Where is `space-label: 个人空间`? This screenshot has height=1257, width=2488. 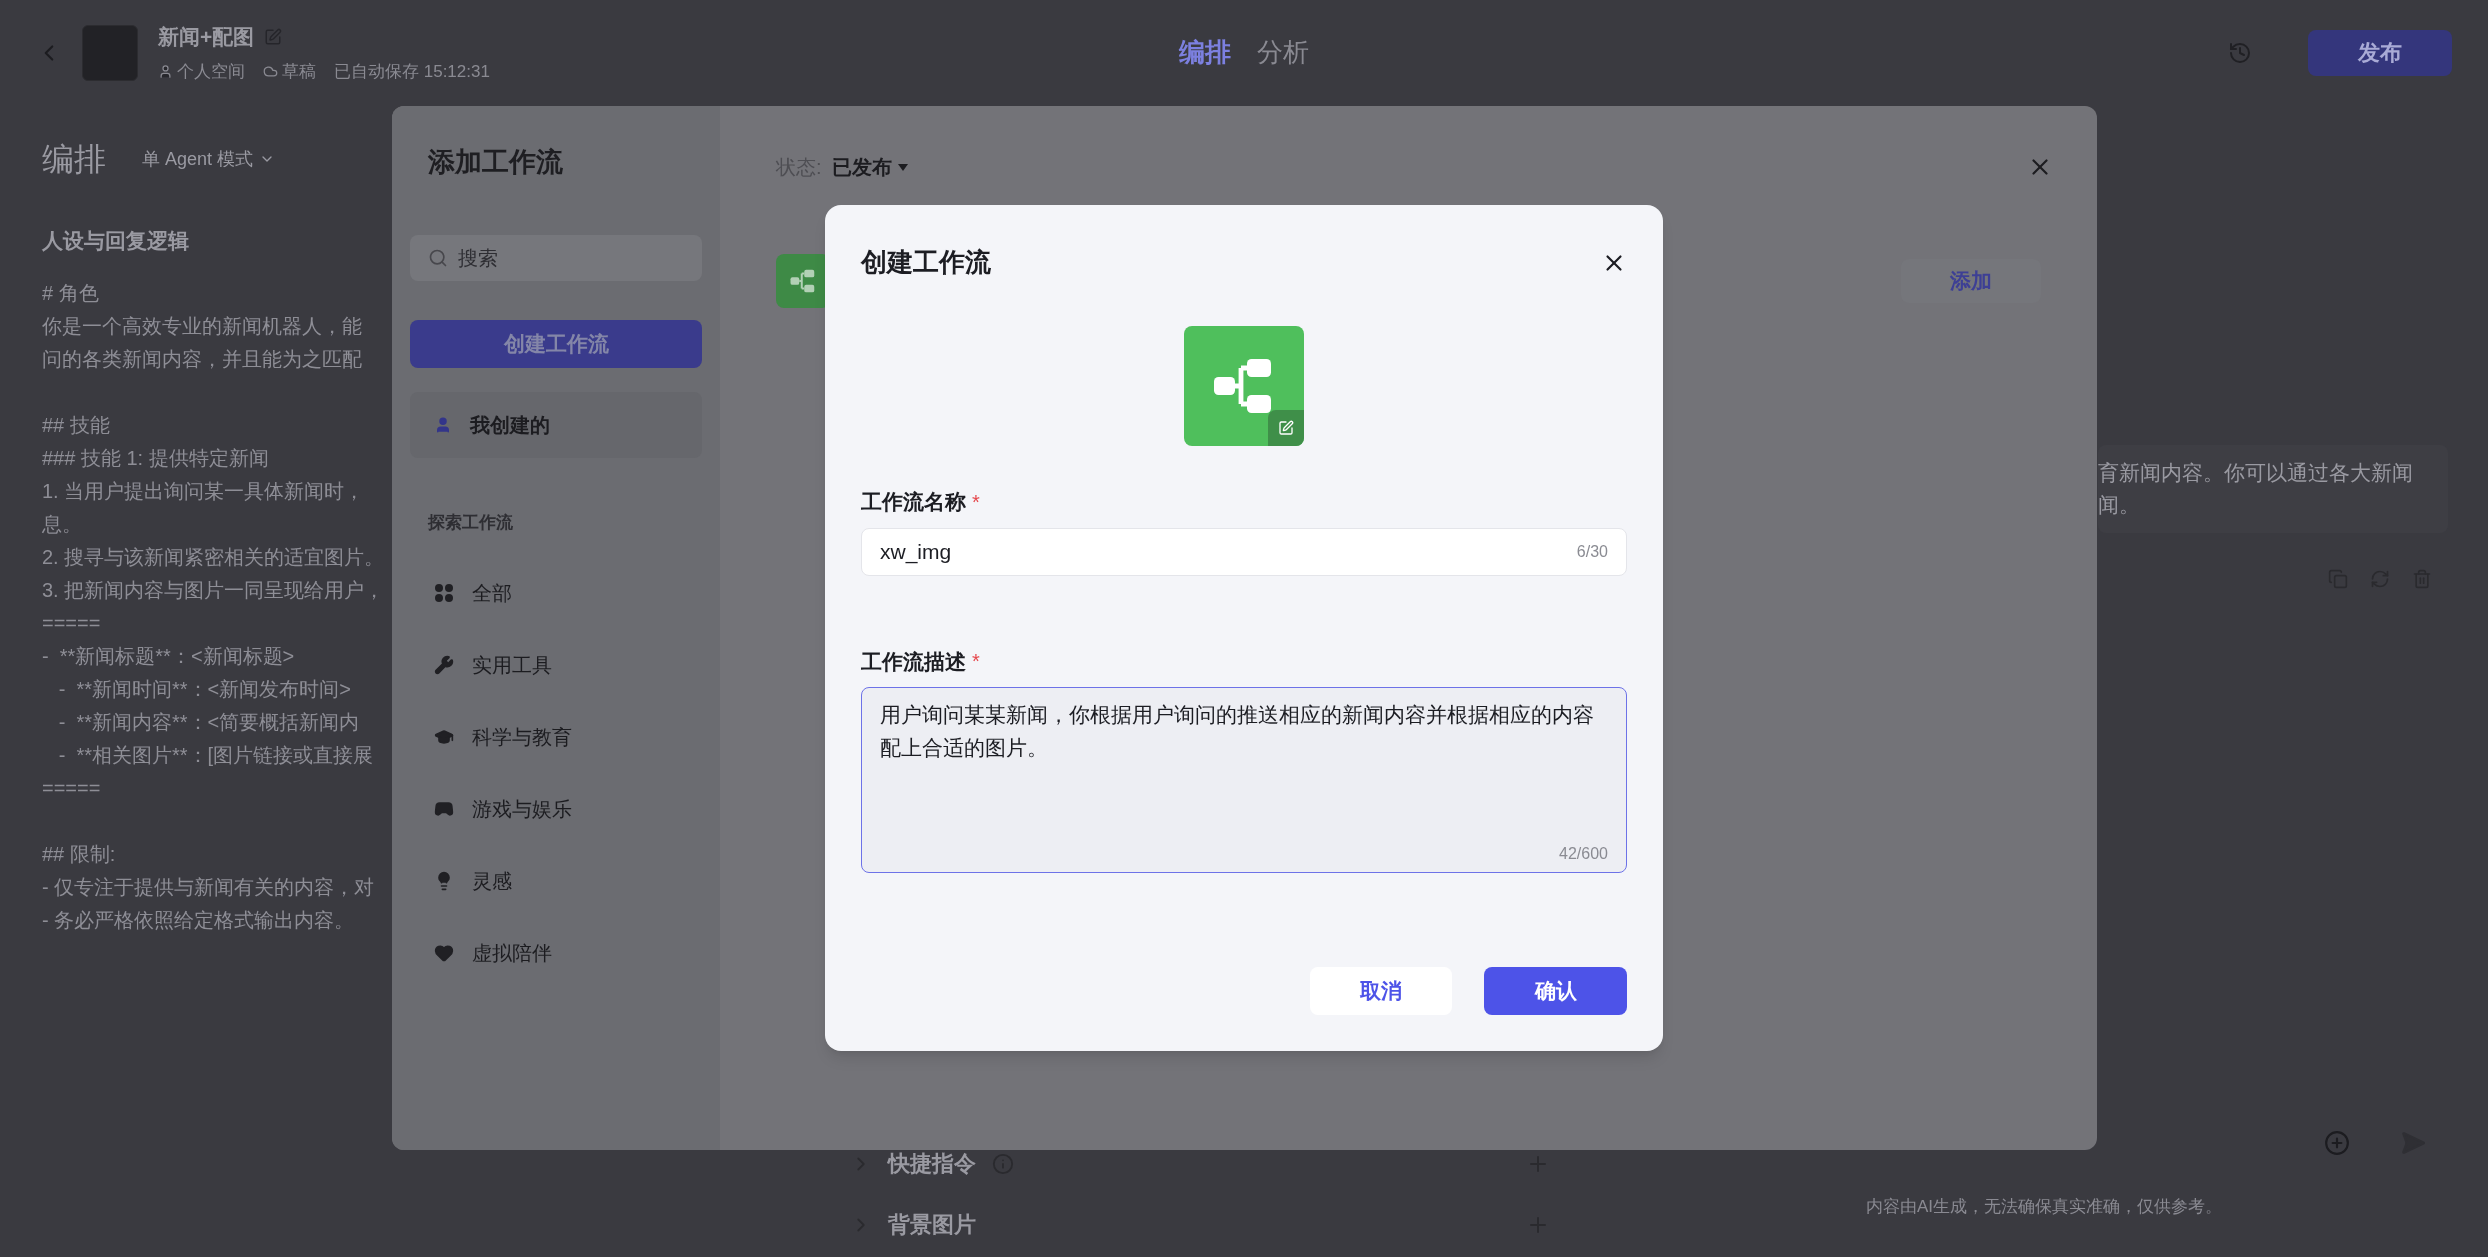
space-label: 个人空间 is located at coordinates (211, 71).